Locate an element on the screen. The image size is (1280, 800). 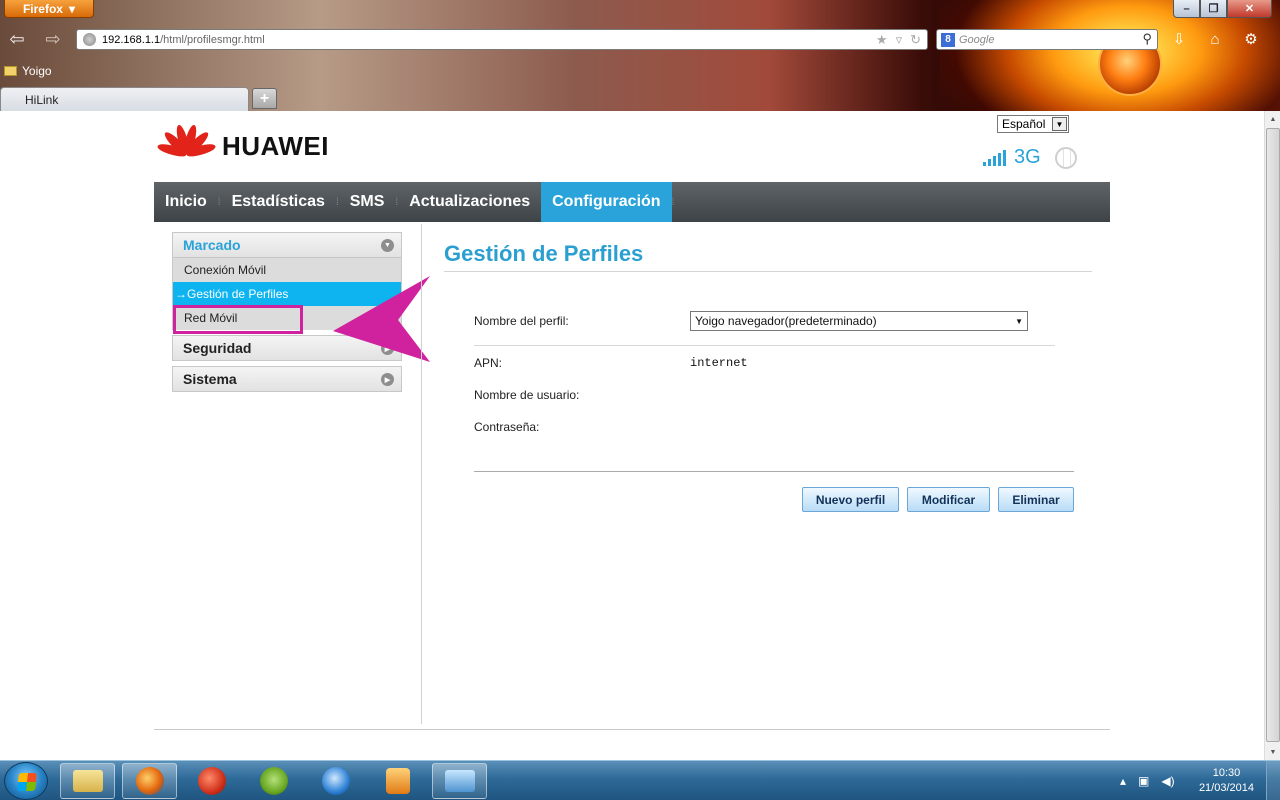
buttons-divider is located at coordinates (774, 471).